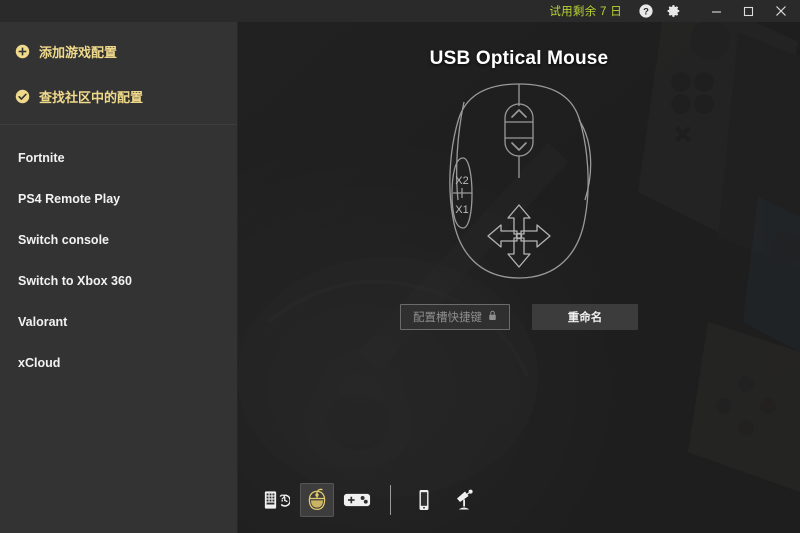 Image resolution: width=800 pixels, height=533 pixels. What do you see at coordinates (39, 362) in the screenshot?
I see `profile-label: xCloud` at bounding box center [39, 362].